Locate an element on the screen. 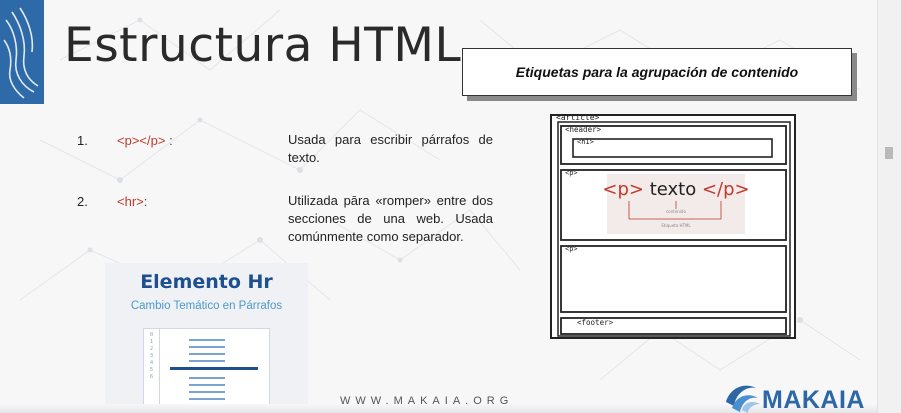 Image resolution: width=901 pixels, height=413 pixels. horizontal-rule-icon is located at coordinates (214, 368).